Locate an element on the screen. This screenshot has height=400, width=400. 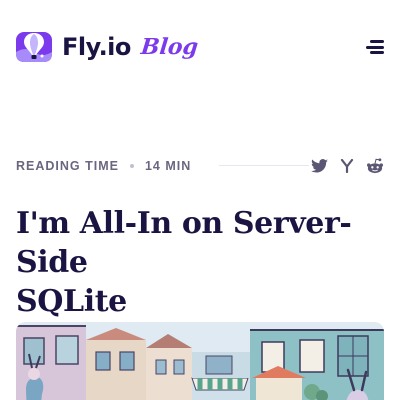
brand-name: Fly.io is located at coordinates (96, 47).